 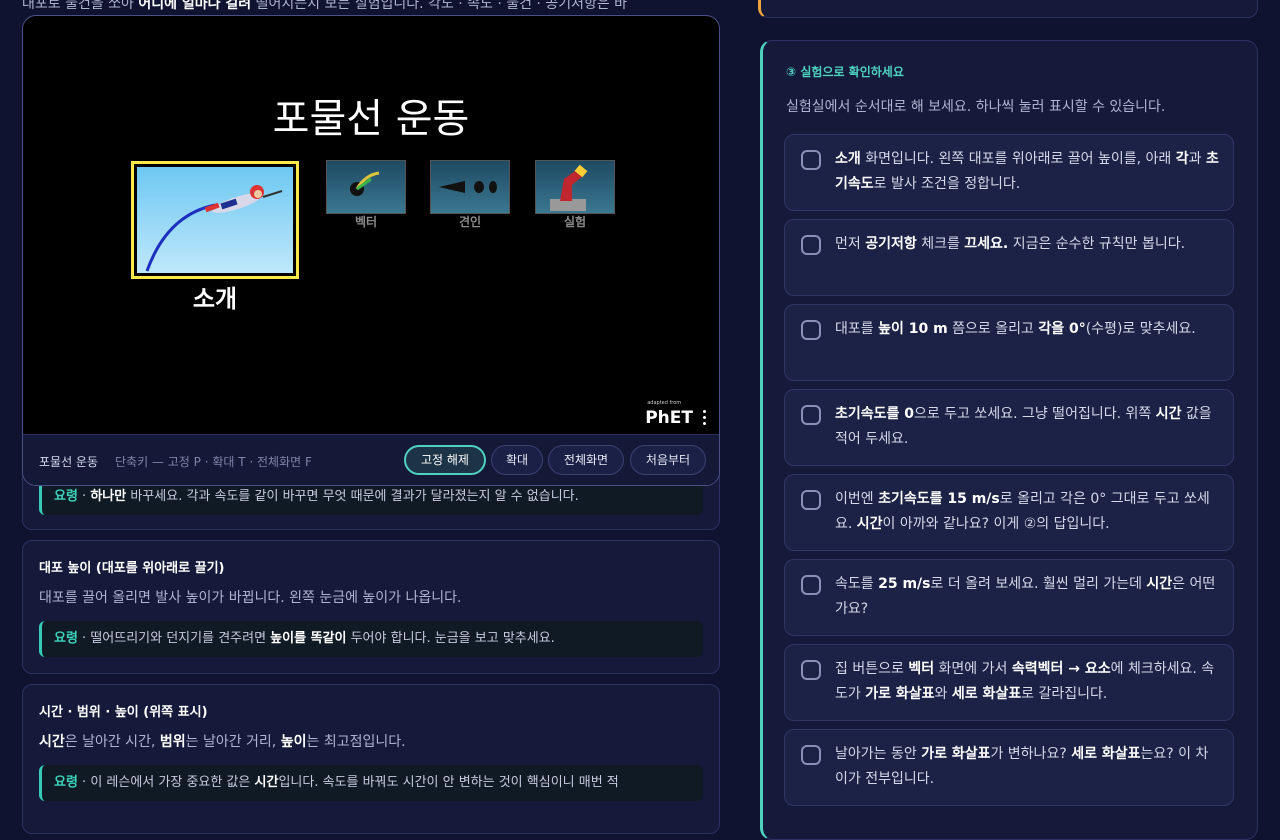 What do you see at coordinates (976, 107) in the screenshot?
I see `panel-desc: 실험실에서 순서대로 해 보세요. 하나씩 눌러 표시할 수 있습니다.` at bounding box center [976, 107].